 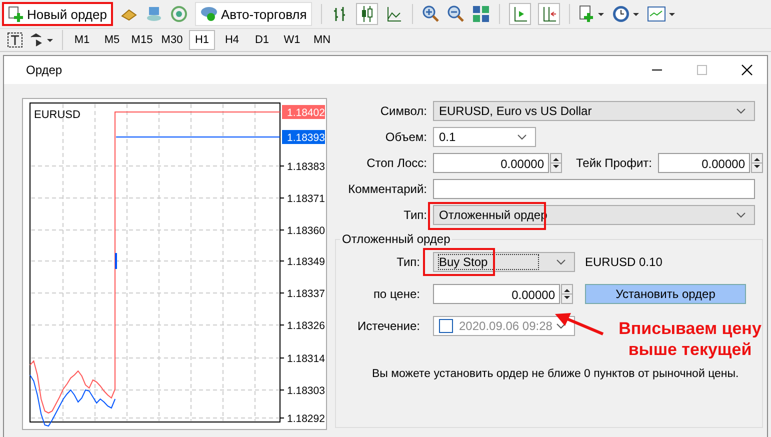 I want to click on chart-symbol: EURUSD, so click(x=57, y=115).